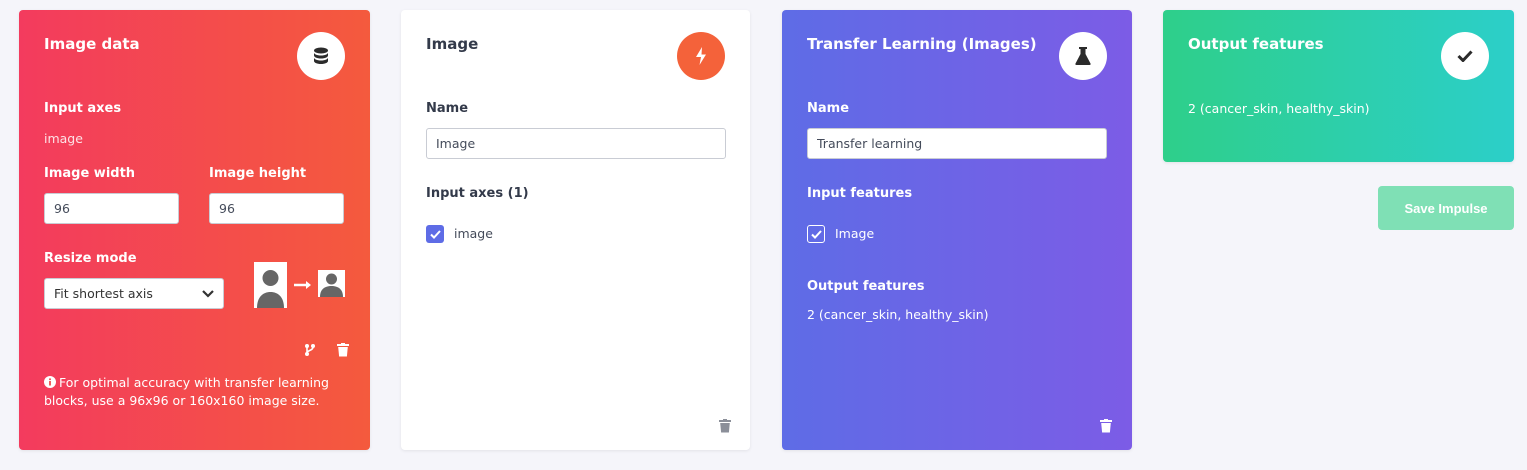 This screenshot has height=470, width=1527. What do you see at coordinates (957, 143) in the screenshot?
I see `transfer-name-input` at bounding box center [957, 143].